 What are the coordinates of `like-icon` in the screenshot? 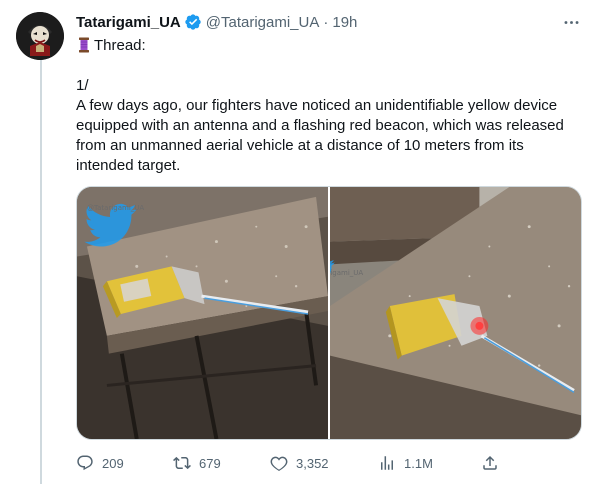 It's located at (279, 464).